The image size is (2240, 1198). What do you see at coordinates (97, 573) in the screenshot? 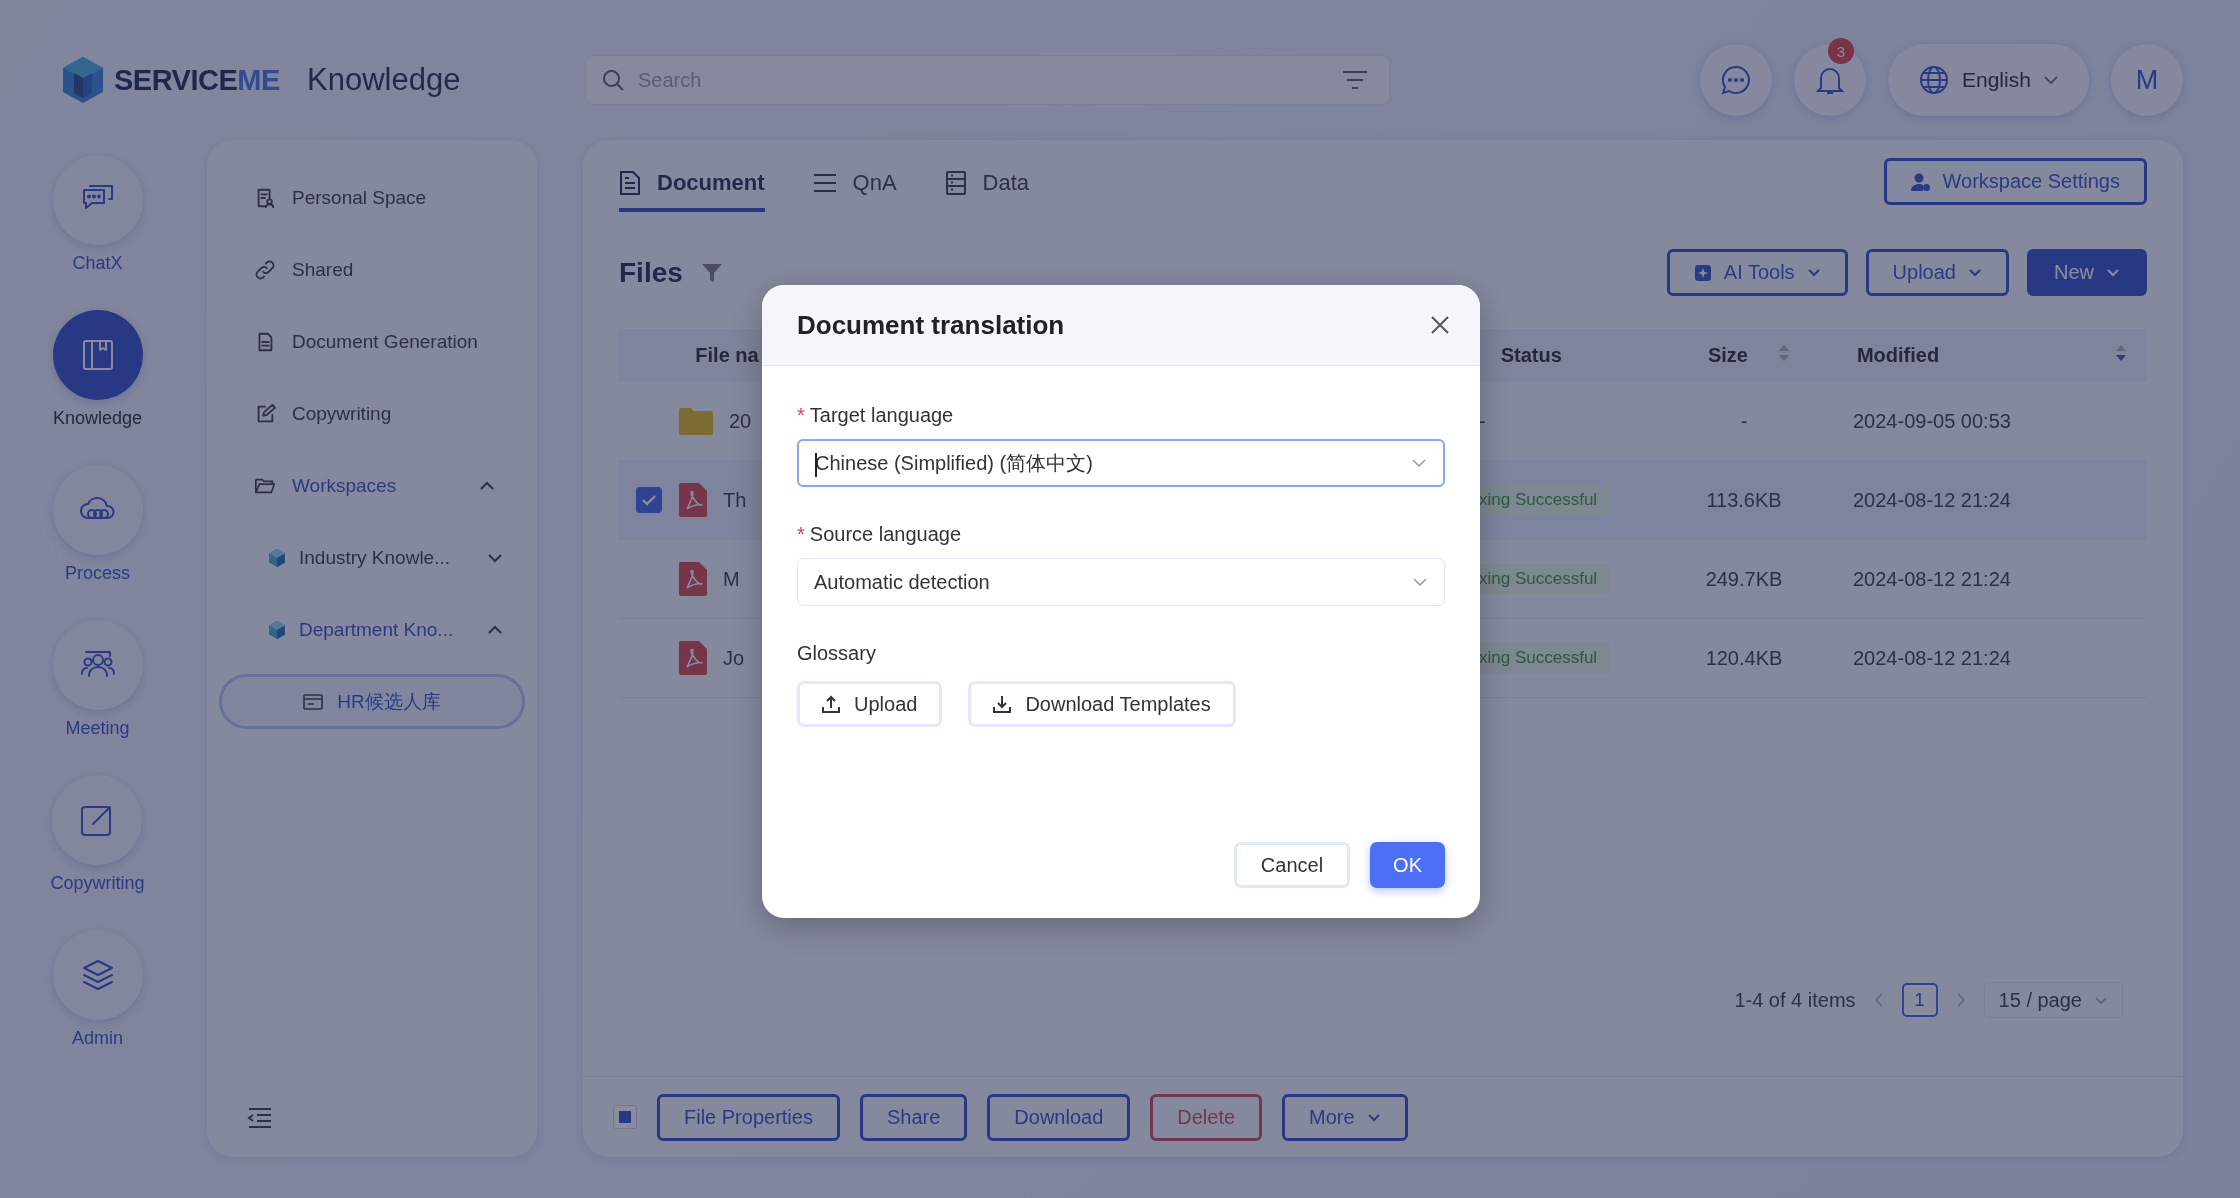
I see `nav-label: Process` at bounding box center [97, 573].